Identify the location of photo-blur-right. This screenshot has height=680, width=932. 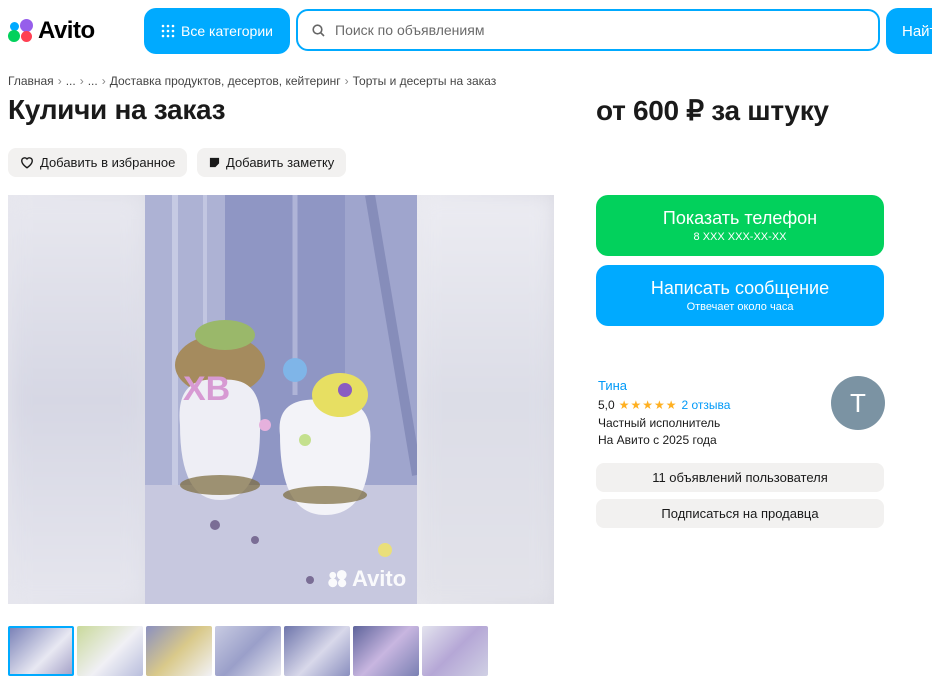
(485, 399).